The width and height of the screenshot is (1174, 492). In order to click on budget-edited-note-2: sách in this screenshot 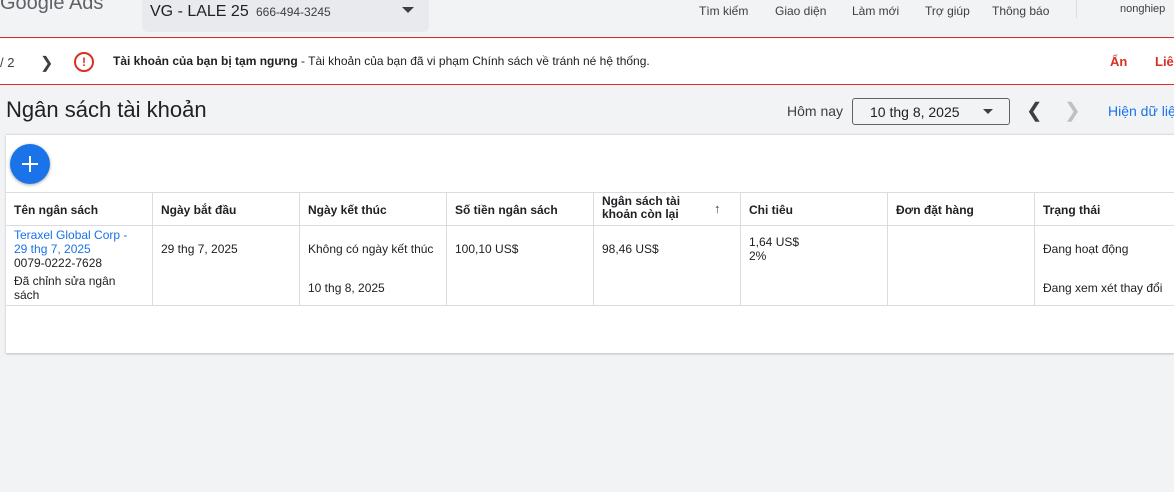, I will do `click(27, 295)`.